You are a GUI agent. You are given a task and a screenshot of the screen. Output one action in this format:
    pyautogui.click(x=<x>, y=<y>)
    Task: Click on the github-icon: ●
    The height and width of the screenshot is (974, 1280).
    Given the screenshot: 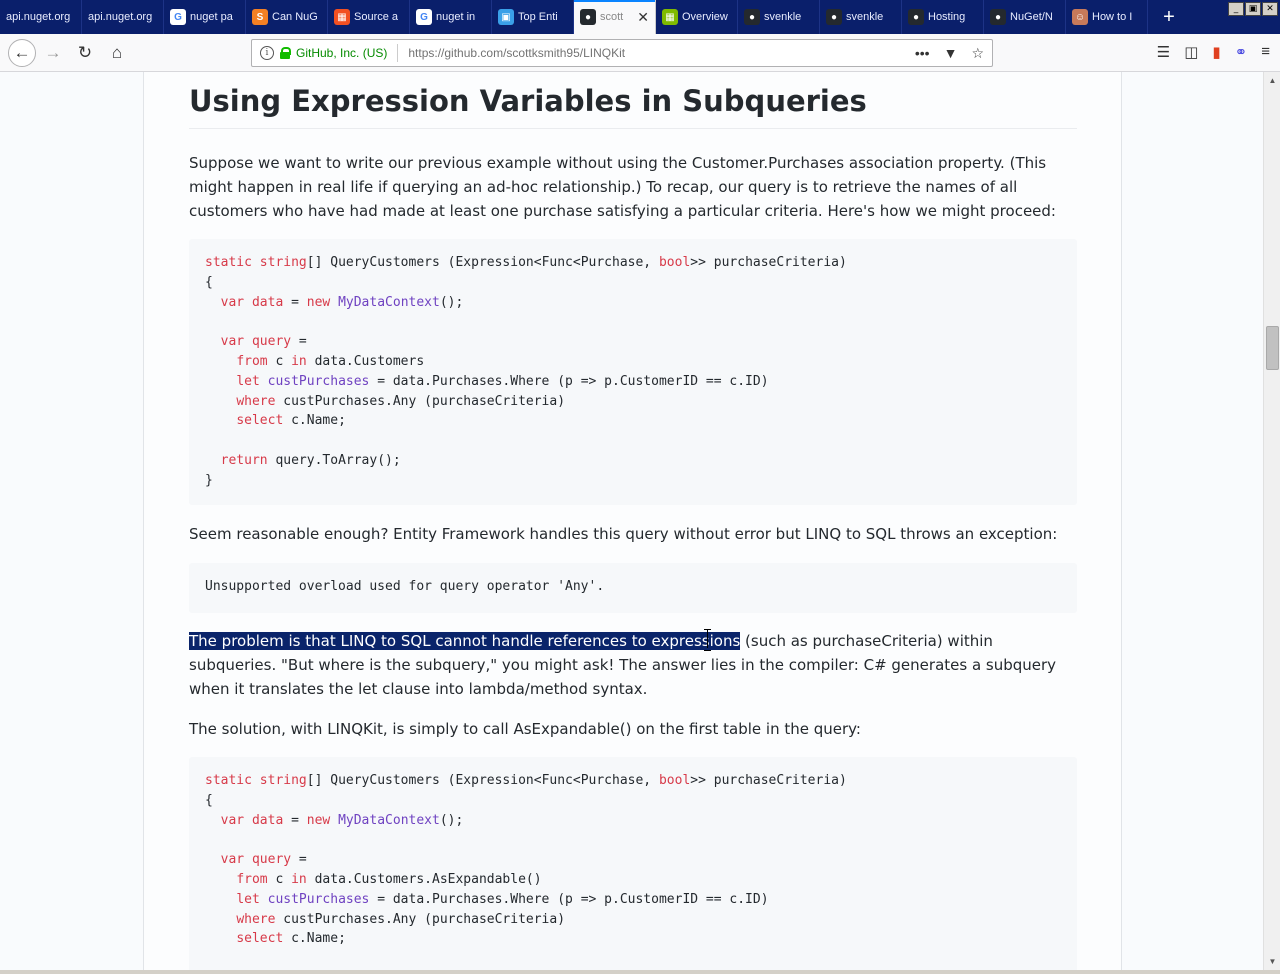 What is the action you would take?
    pyautogui.click(x=834, y=17)
    